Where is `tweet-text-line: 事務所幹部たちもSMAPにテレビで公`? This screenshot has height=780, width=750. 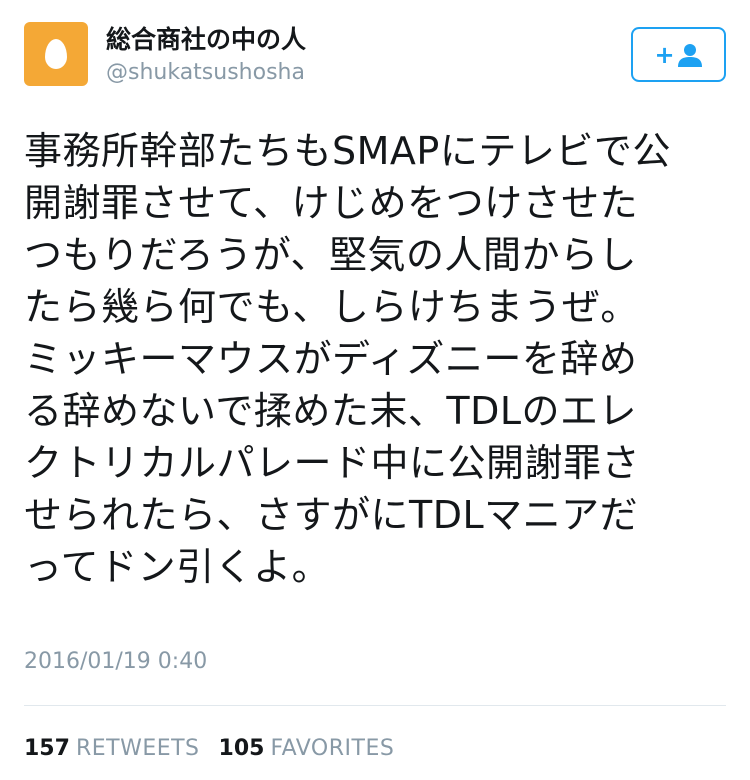
tweet-text-line: 事務所幹部たちもSMAPにテレビで公 is located at coordinates (347, 151).